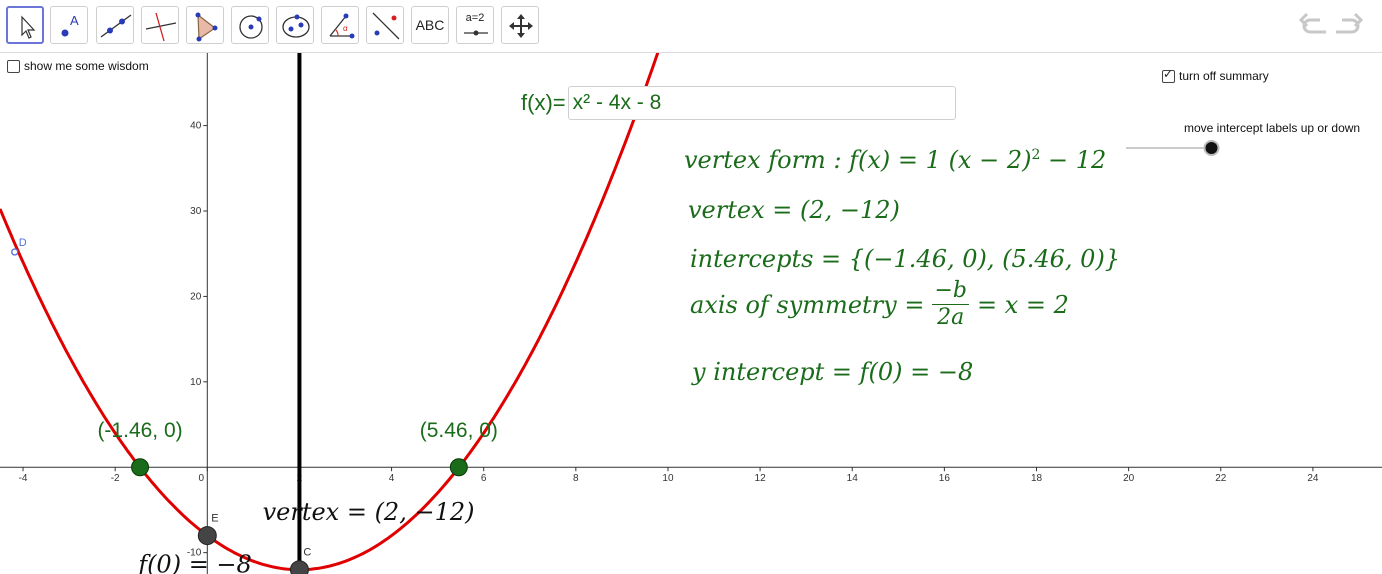 Image resolution: width=1382 pixels, height=574 pixels. I want to click on perpendicular-line-icon, so click(161, 27).